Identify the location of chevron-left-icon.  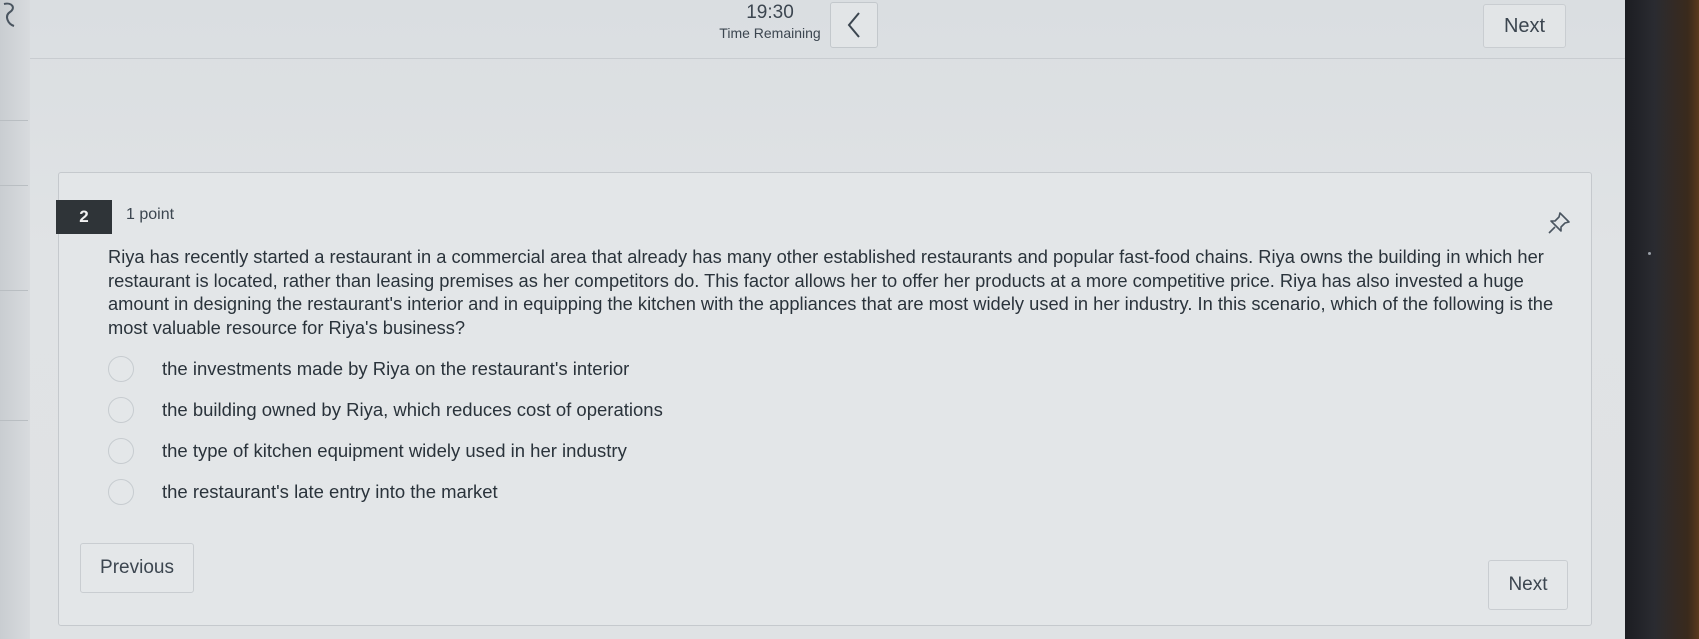
(853, 25).